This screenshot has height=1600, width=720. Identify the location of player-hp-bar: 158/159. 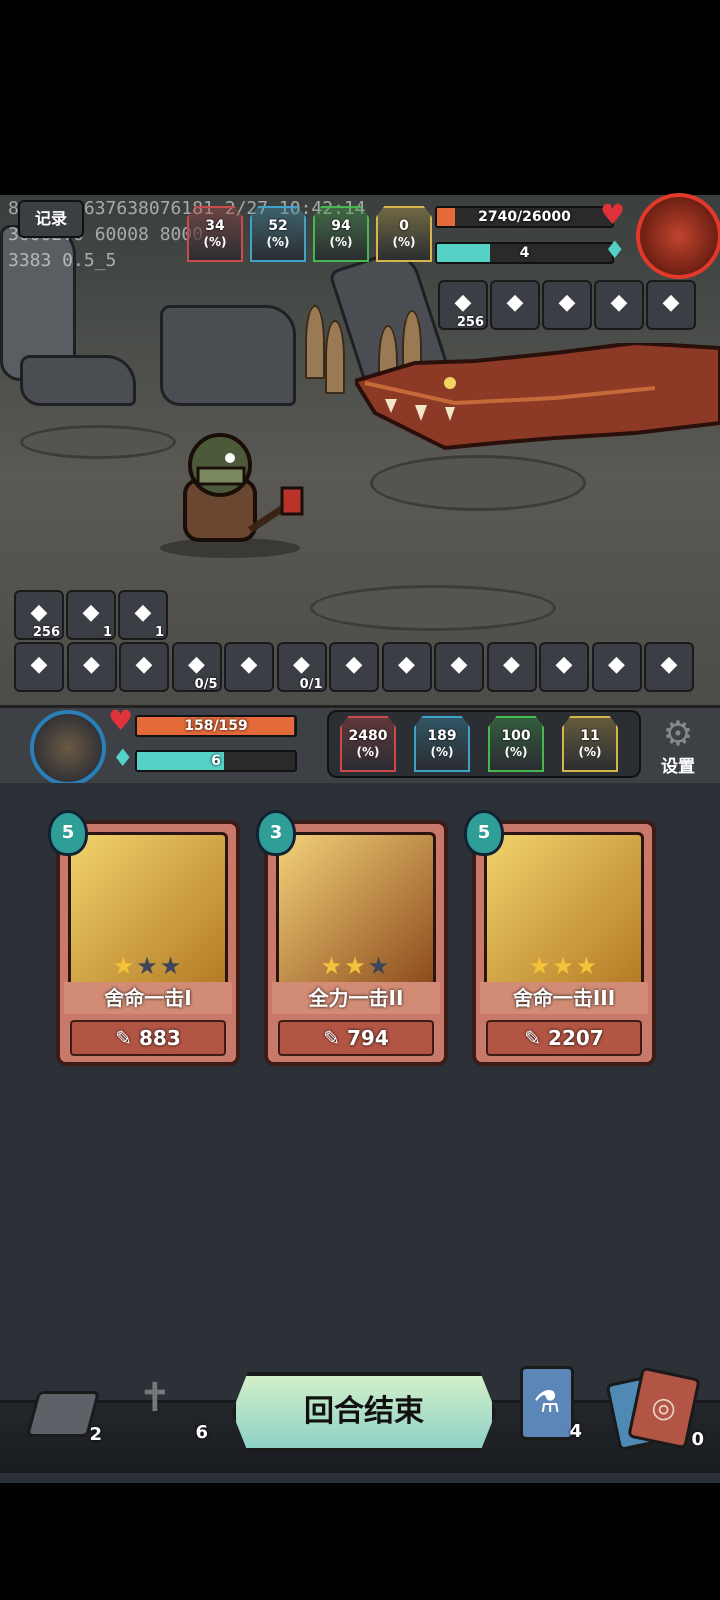
(216, 726).